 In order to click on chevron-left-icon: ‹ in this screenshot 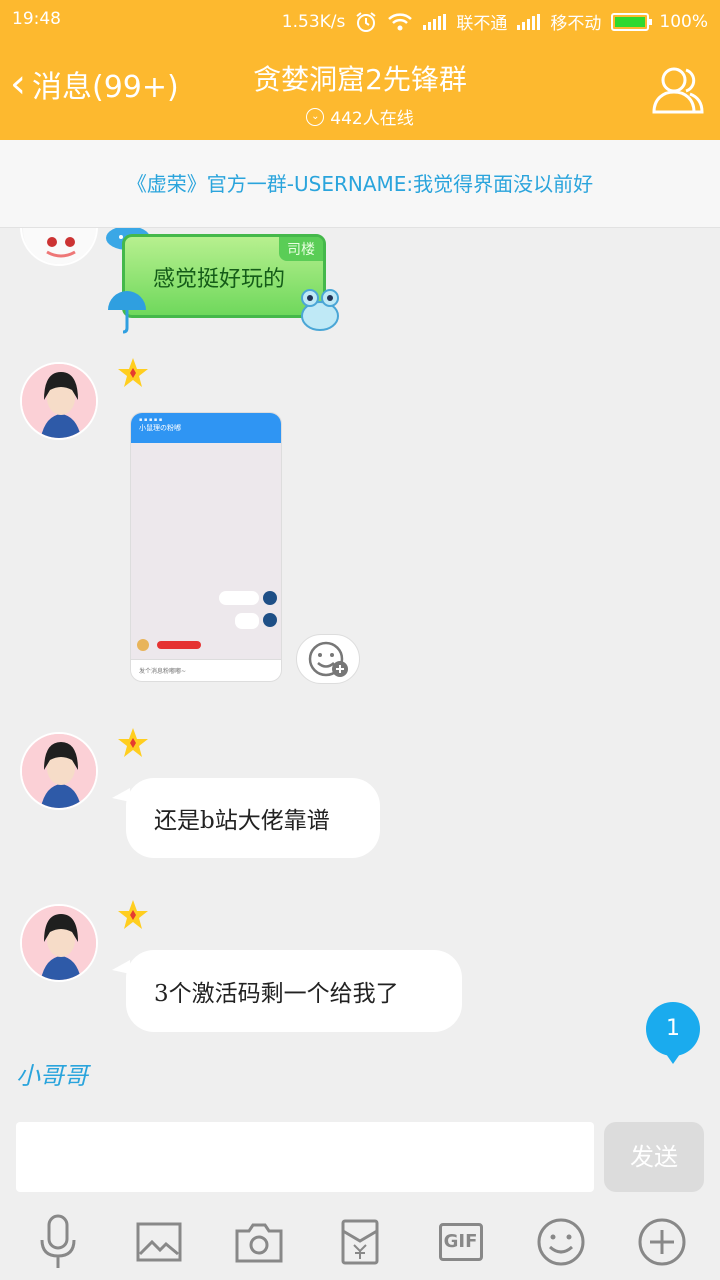, I will do `click(18, 84)`.